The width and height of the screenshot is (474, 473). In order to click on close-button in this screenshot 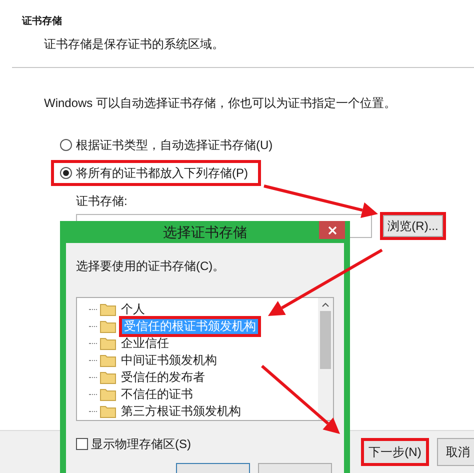, I will do `click(332, 230)`.